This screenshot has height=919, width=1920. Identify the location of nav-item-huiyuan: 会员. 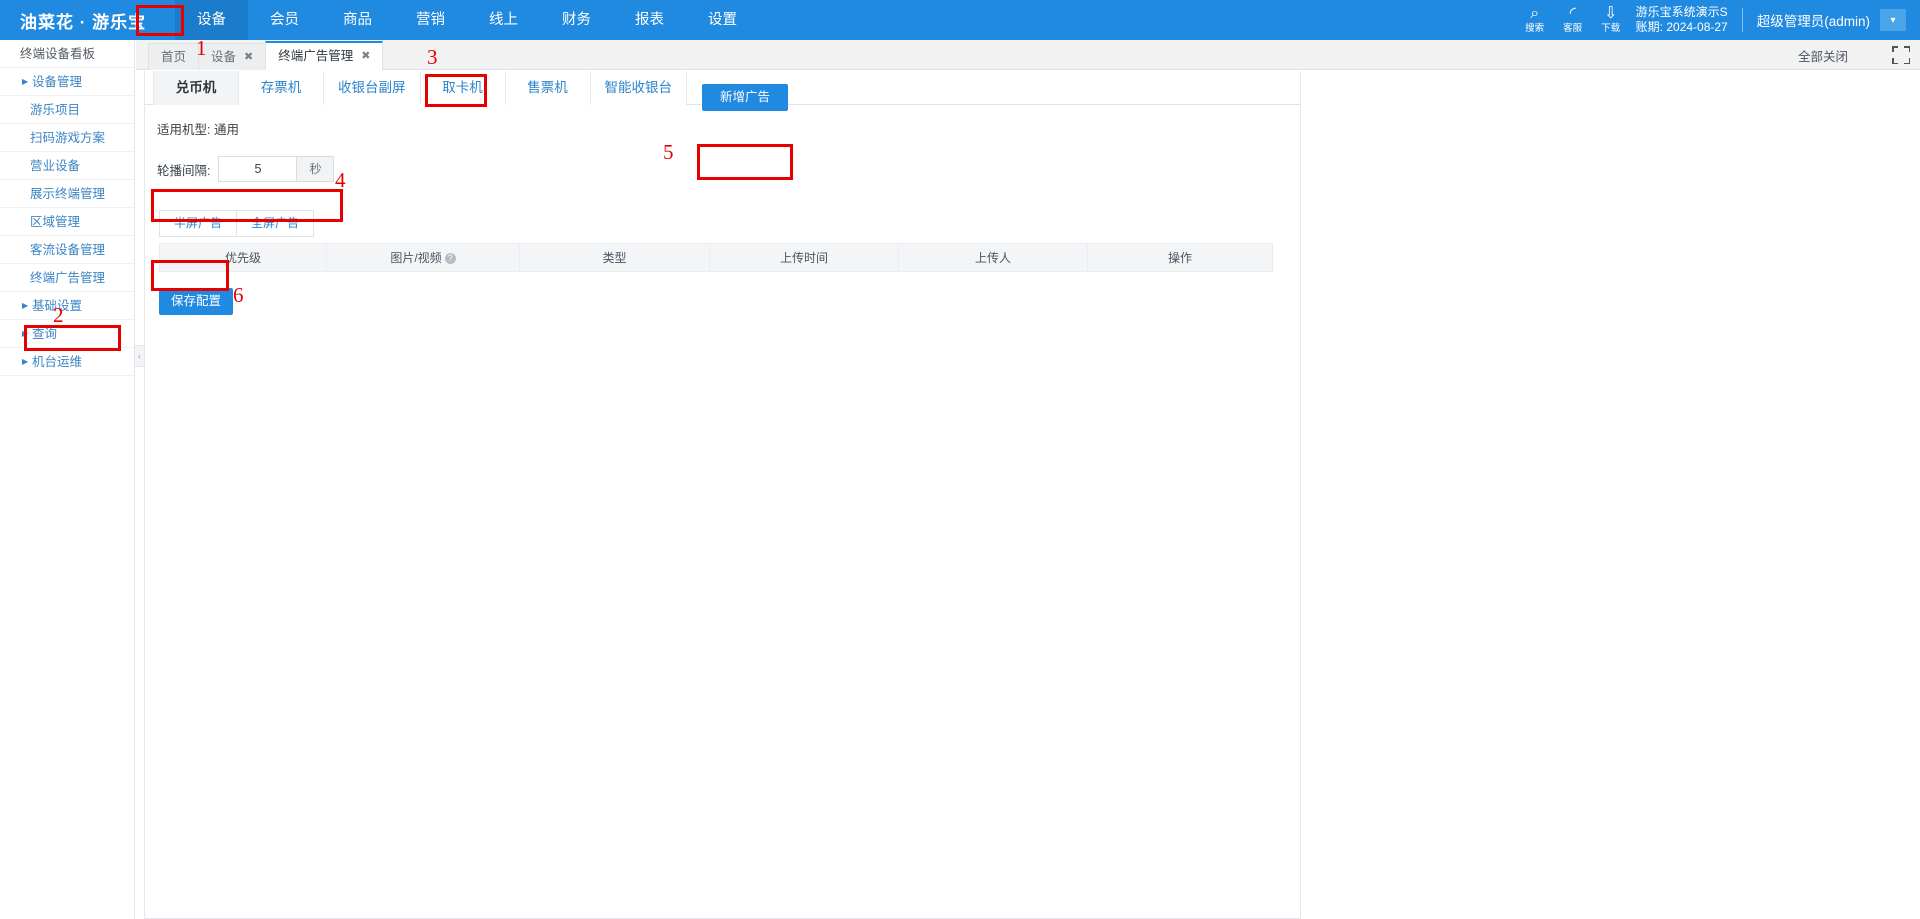
(284, 20).